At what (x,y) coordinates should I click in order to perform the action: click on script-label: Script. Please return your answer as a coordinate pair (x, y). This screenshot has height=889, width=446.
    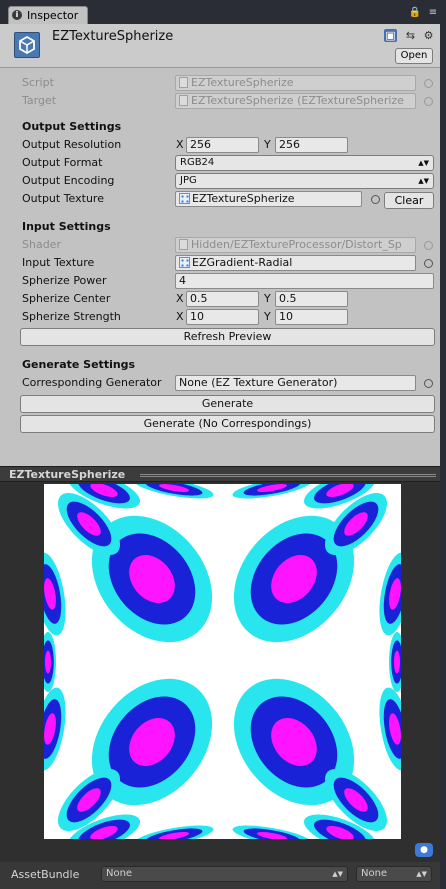
    Looking at the image, I should click on (38, 82).